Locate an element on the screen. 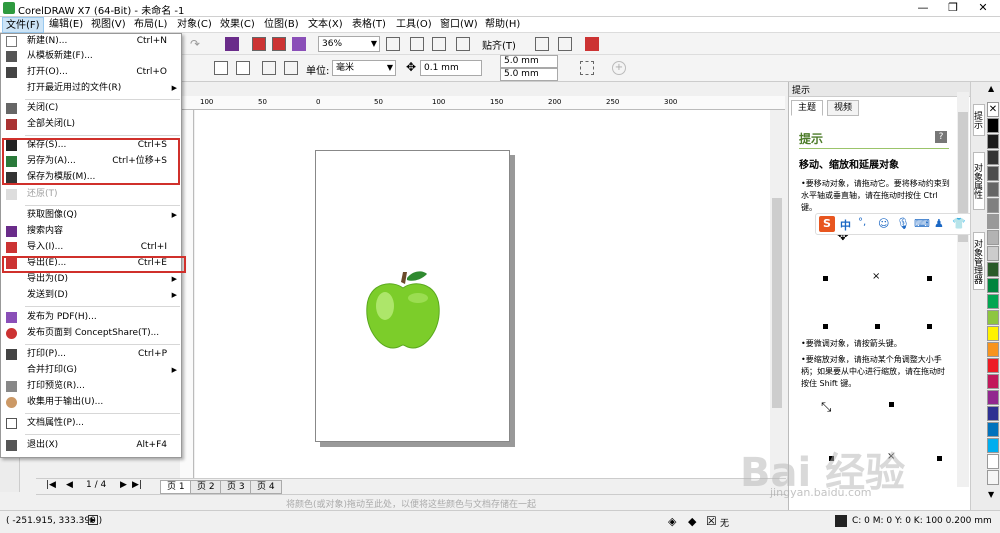 The image size is (1000, 533). welcome-screen-icon is located at coordinates (592, 44).